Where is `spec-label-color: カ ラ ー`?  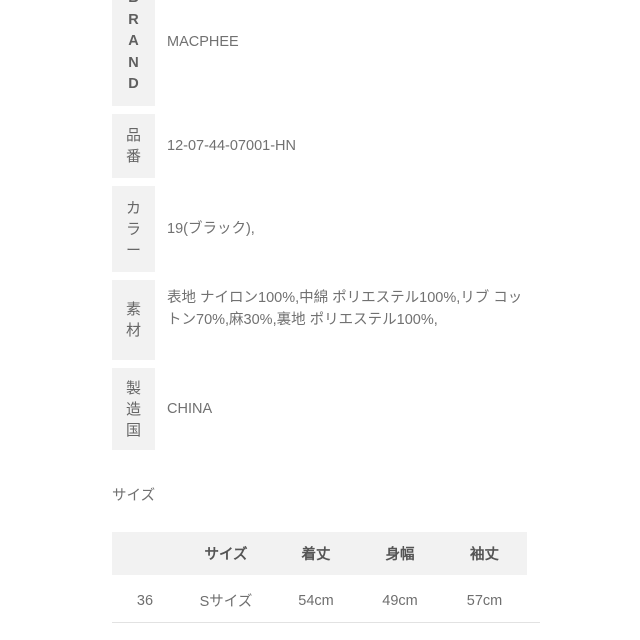
spec-label-color: カ ラ ー is located at coordinates (133, 229).